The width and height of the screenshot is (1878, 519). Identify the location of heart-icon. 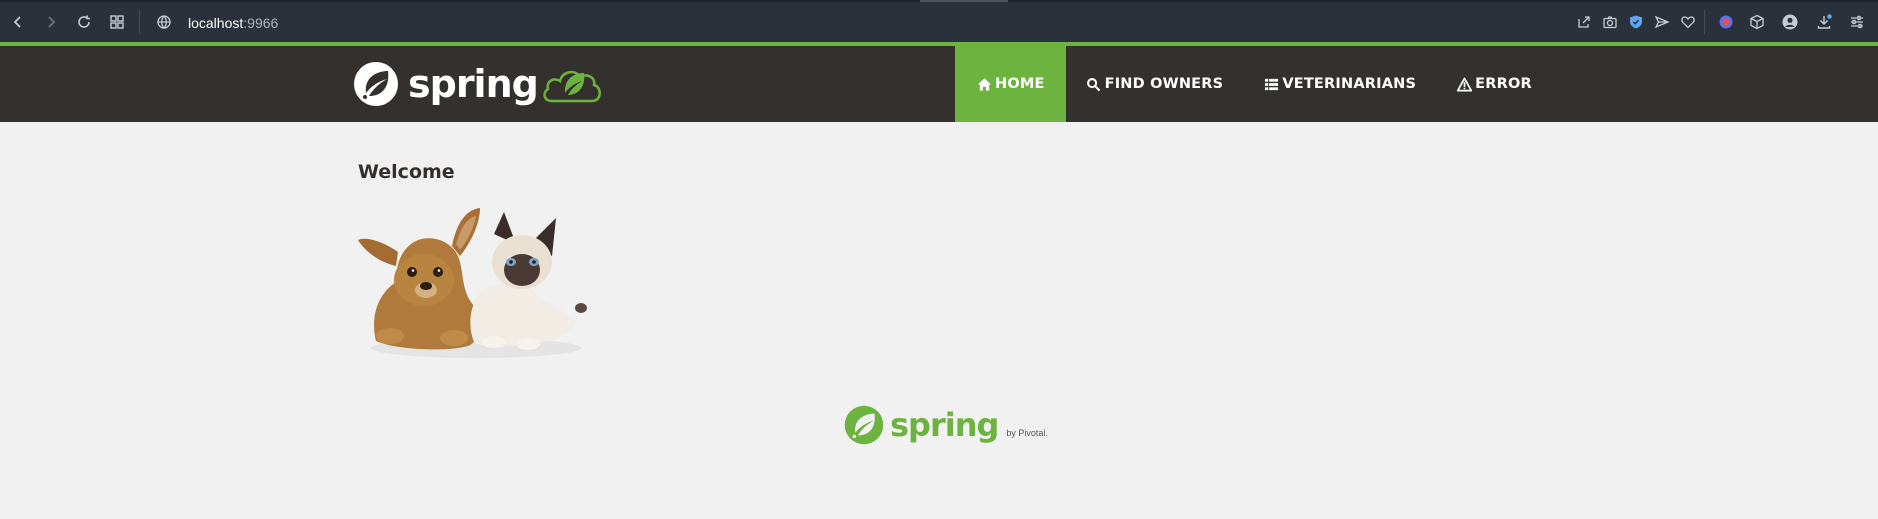
(1688, 22).